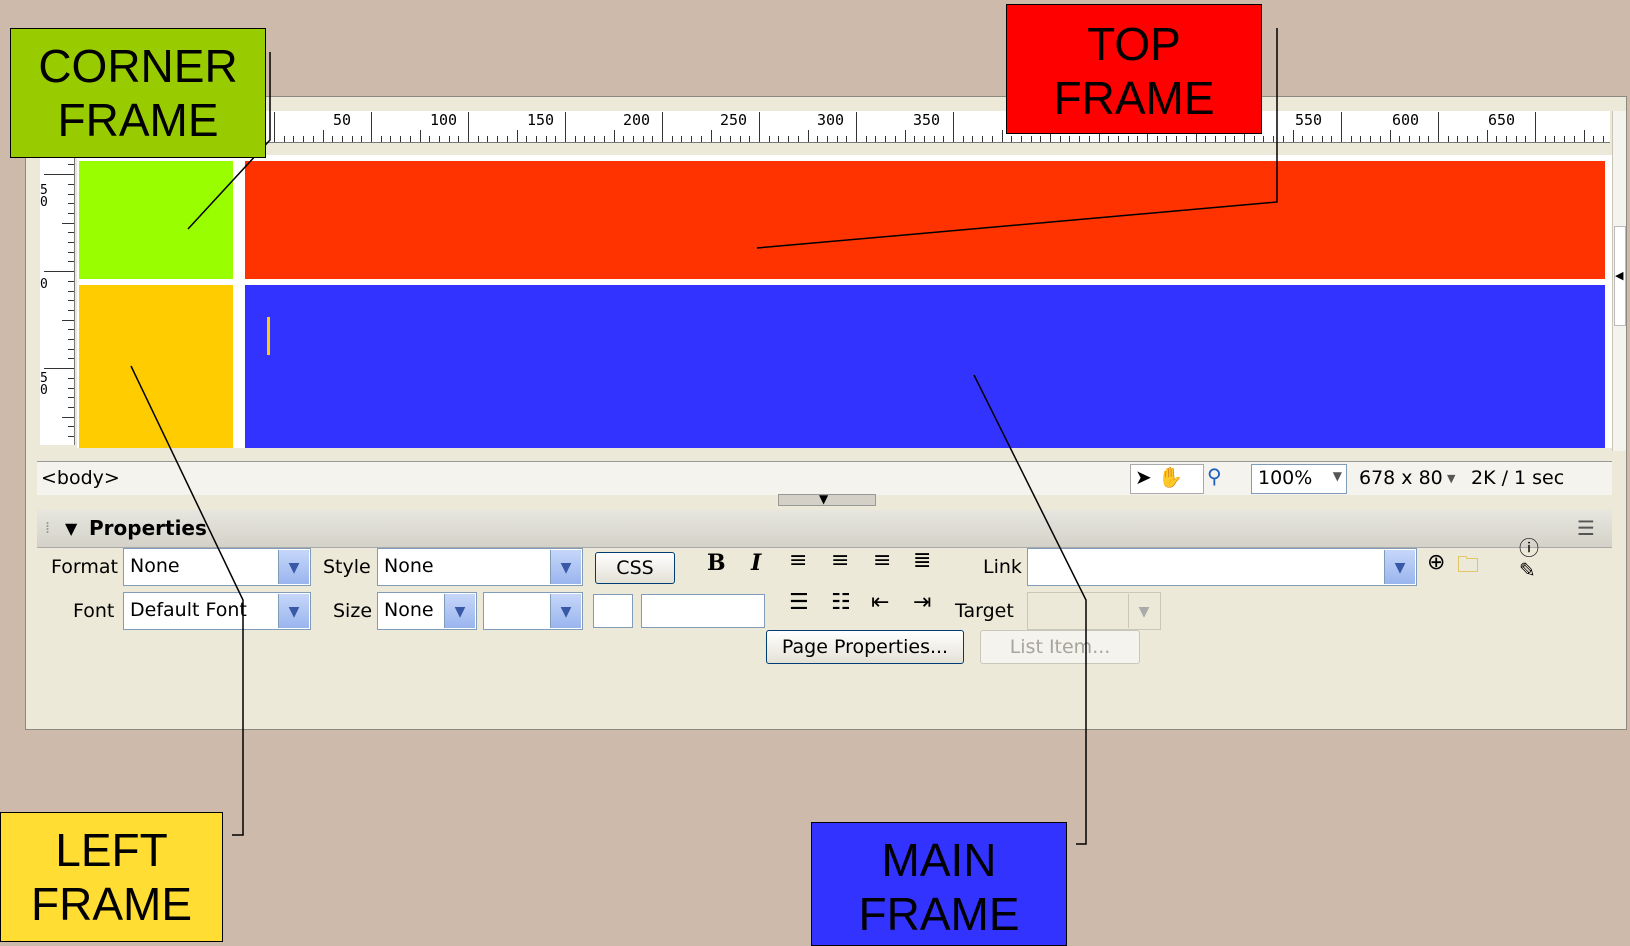 Image resolution: width=1630 pixels, height=946 pixels. I want to click on corner-frame-callout: CORNER FRAME, so click(138, 93).